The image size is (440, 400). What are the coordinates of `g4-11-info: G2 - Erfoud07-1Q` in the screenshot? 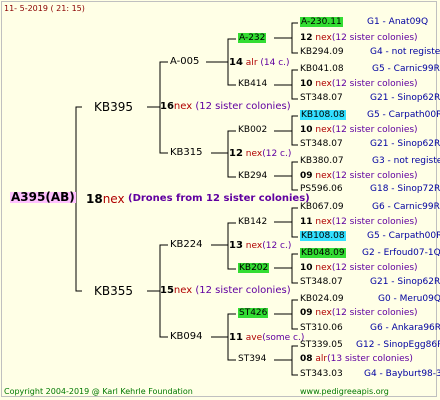 It's located at (401, 253).